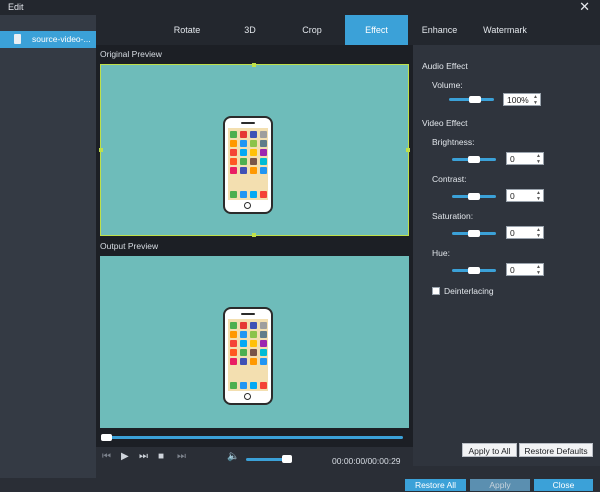 Image resolution: width=600 pixels, height=492 pixels. Describe the element at coordinates (250, 30) in the screenshot. I see `tab-3d: 3D` at that location.